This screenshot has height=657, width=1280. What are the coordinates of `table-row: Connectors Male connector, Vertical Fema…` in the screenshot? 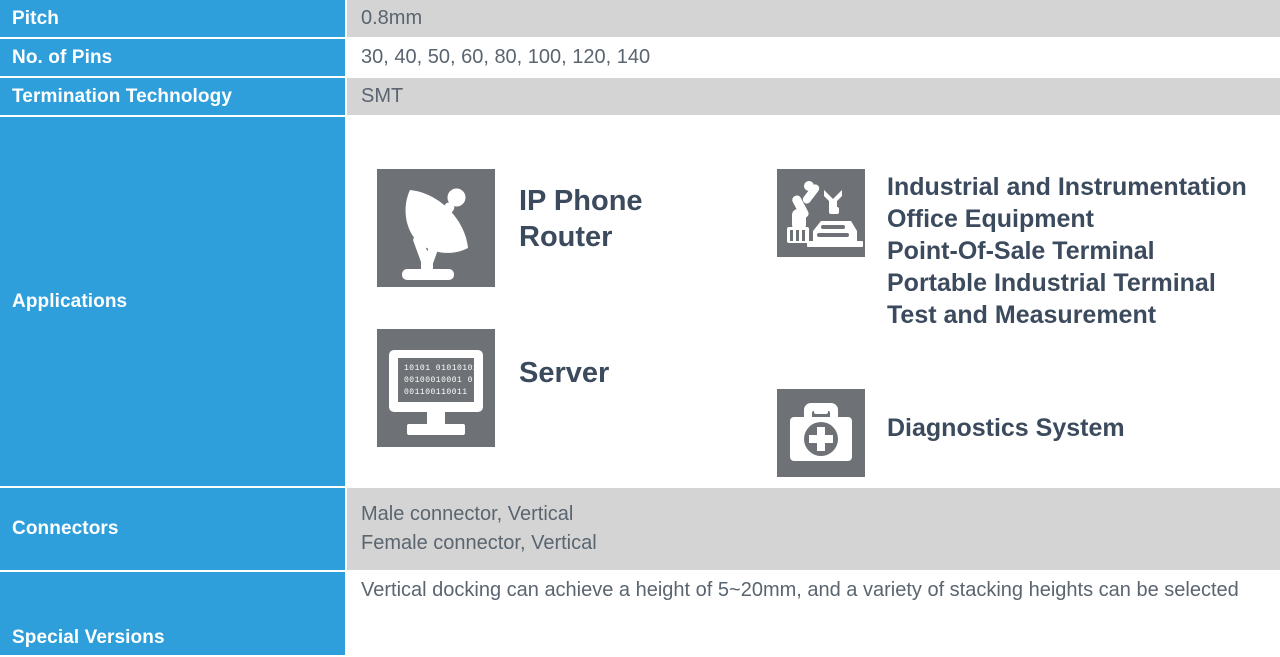 It's located at (640, 530).